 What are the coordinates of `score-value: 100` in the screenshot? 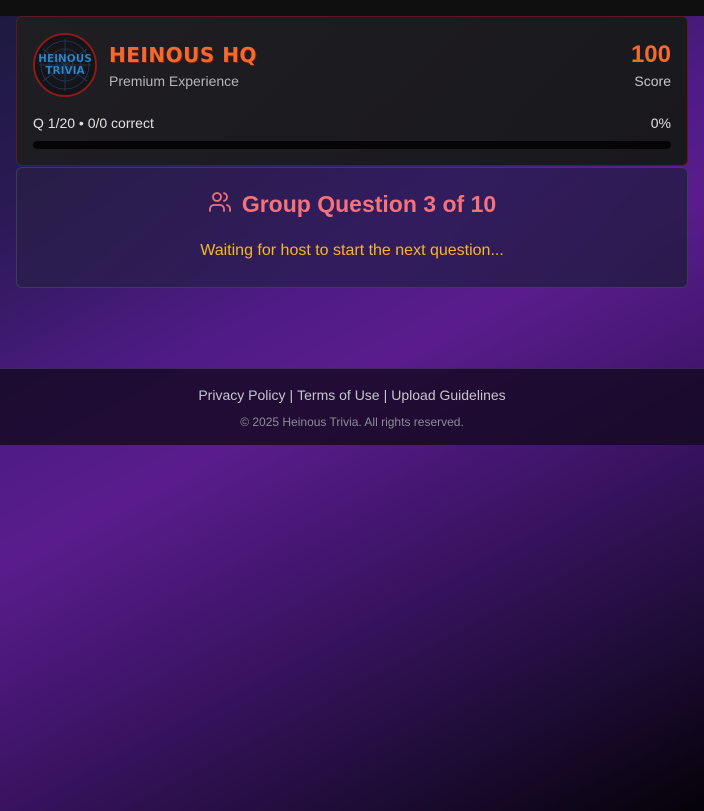 It's located at (650, 54).